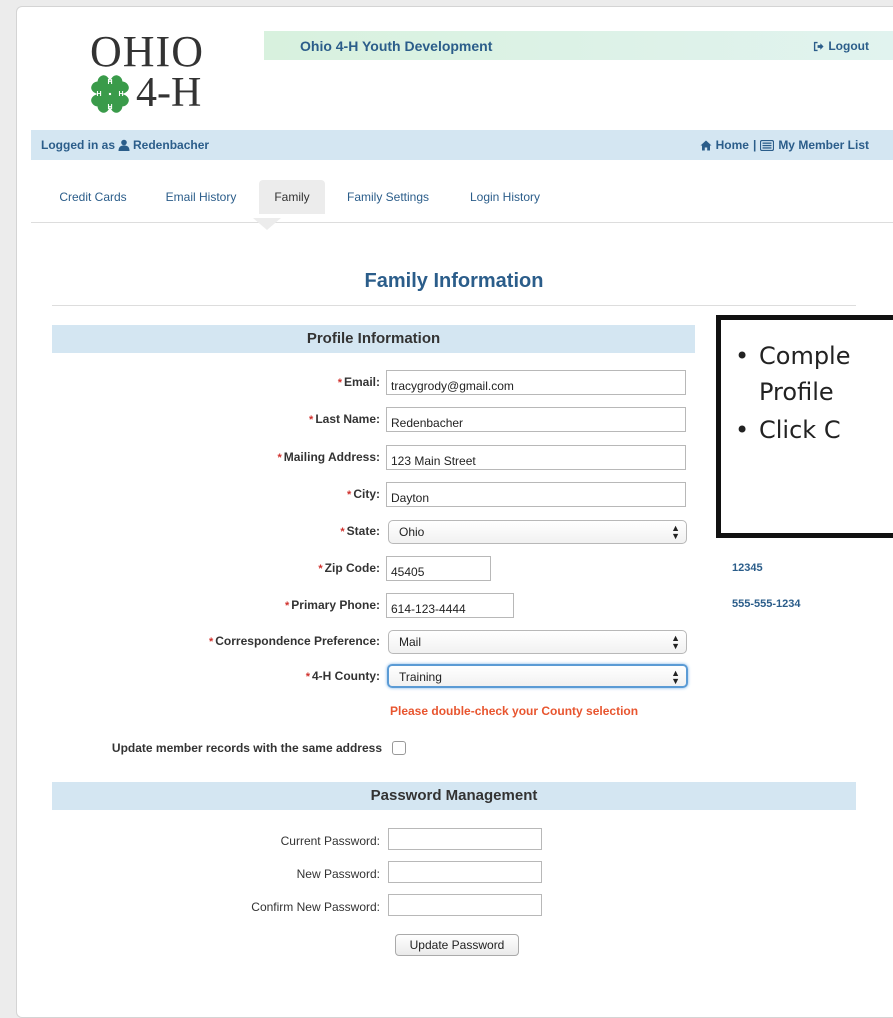 The width and height of the screenshot is (893, 1018). I want to click on logged-in-status: Logged in as Redenbacher, so click(125, 145).